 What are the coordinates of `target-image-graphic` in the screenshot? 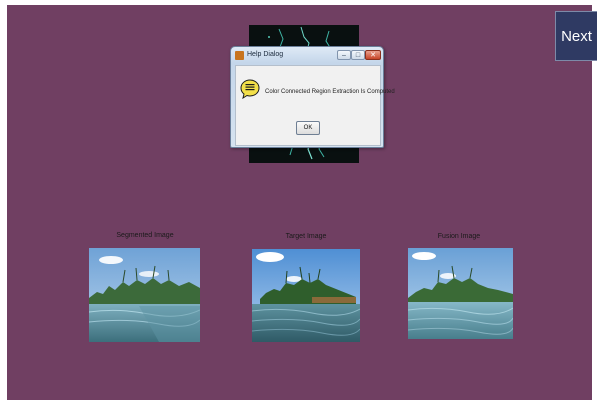 It's located at (306, 295).